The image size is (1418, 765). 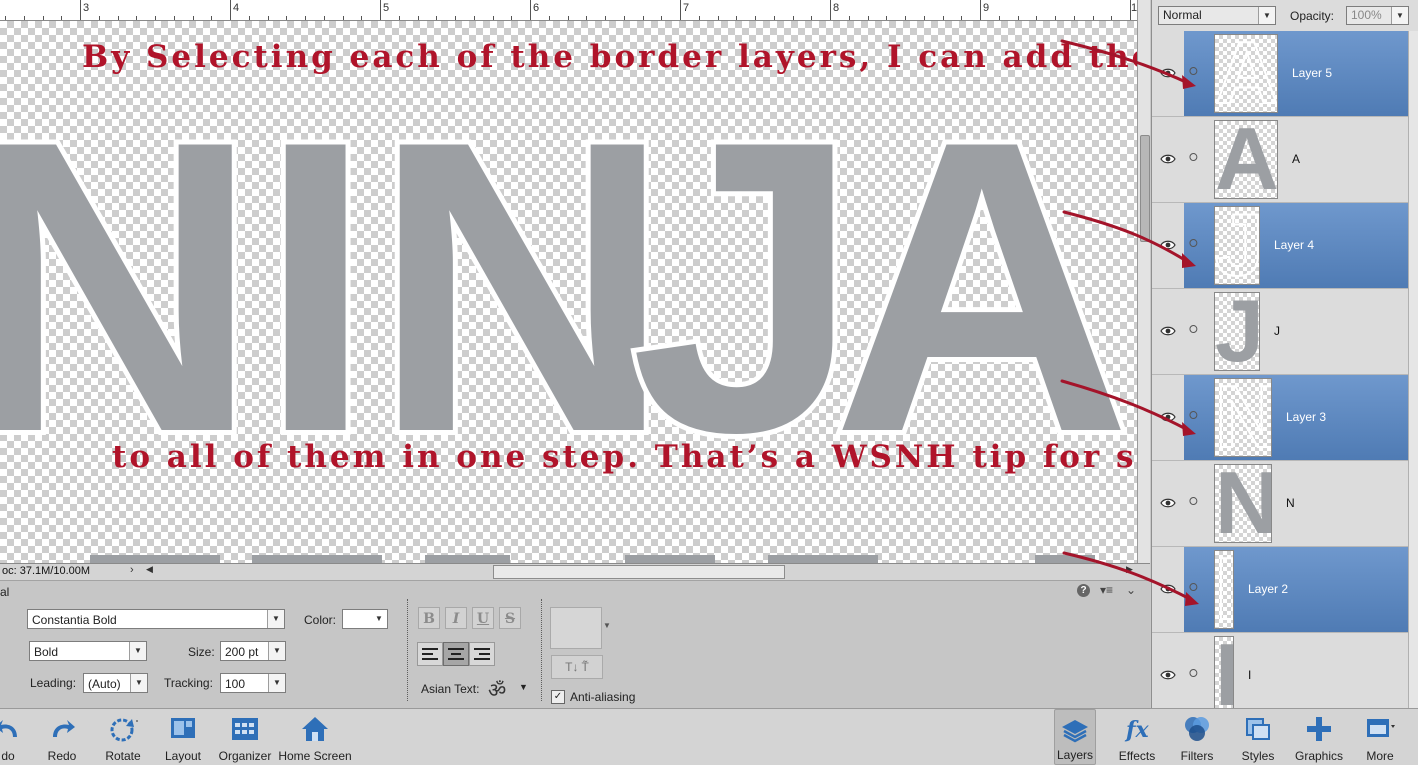 I want to click on italic-button: I, so click(x=456, y=618).